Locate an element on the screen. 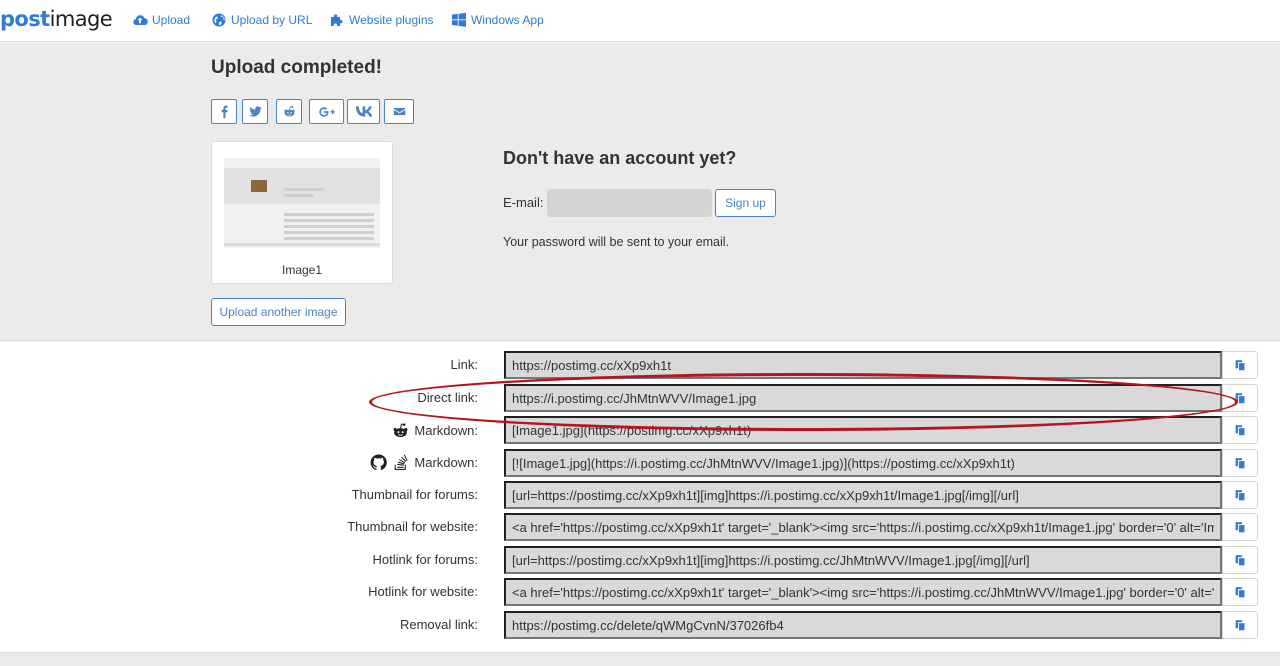 This screenshot has width=1280, height=666. copy-thumbnail-website-button is located at coordinates (1240, 527).